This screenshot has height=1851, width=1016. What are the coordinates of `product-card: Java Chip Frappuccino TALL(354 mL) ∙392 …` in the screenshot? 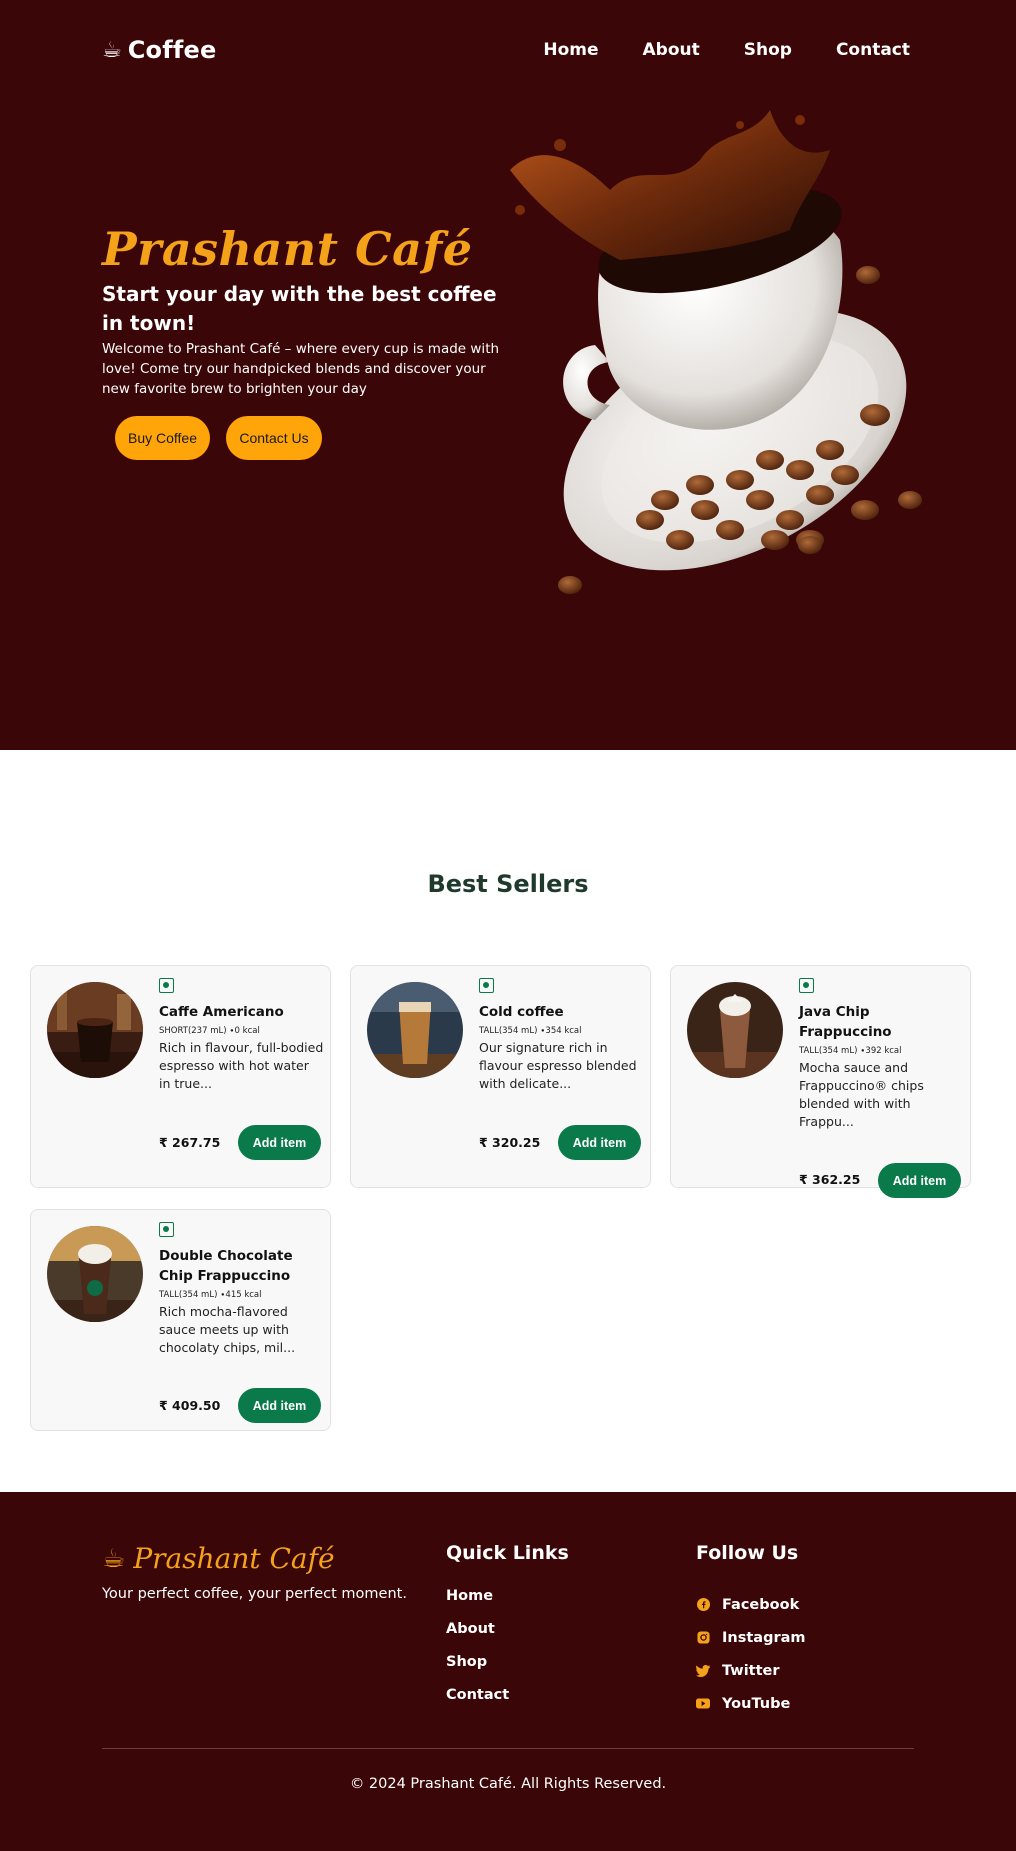 It's located at (820, 1081).